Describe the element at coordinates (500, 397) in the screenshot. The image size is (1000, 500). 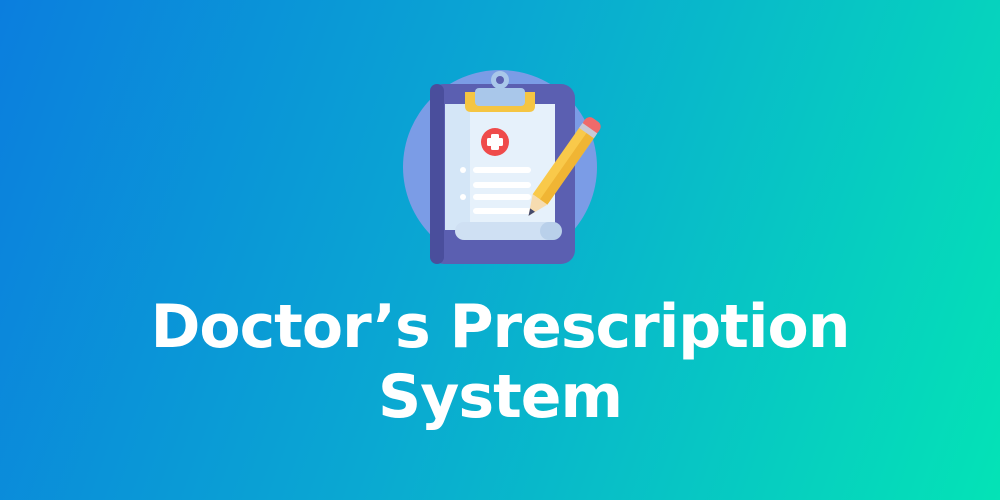
I see `title-line-2: System` at that location.